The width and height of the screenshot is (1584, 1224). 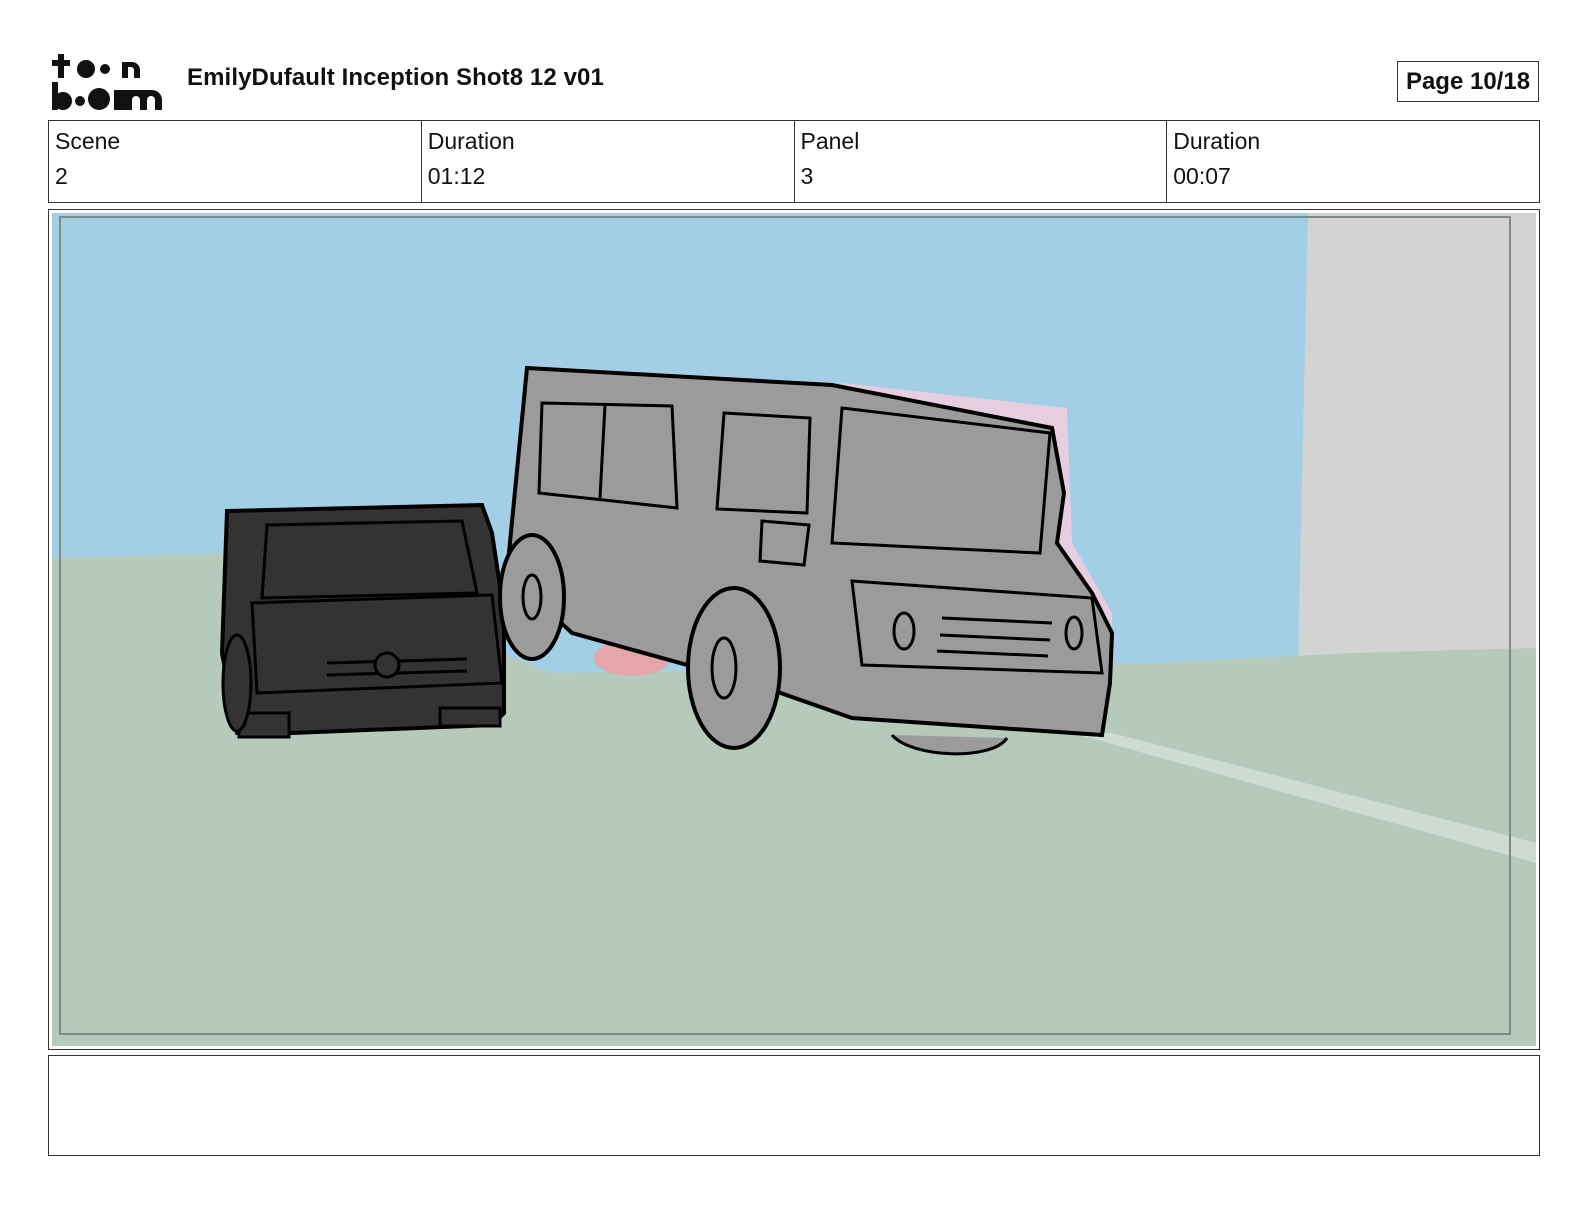 What do you see at coordinates (807, 176) in the screenshot?
I see `panel-value: 3` at bounding box center [807, 176].